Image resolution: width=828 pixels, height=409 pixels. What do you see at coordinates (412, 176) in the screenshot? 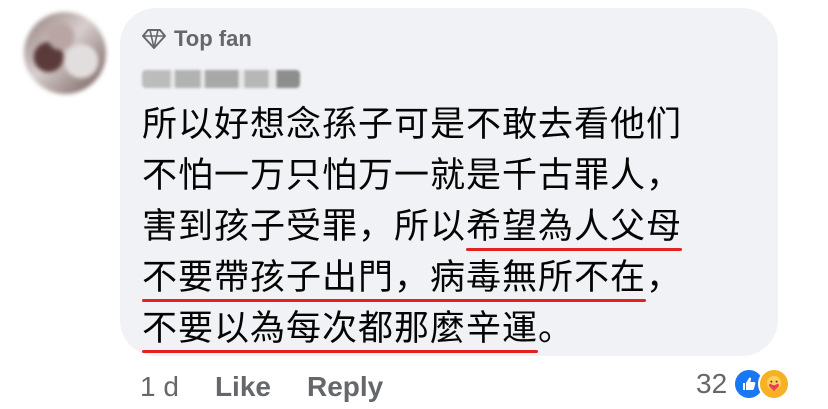
I see `comment-text-segment: 不怕一万只怕万一就是千古罪人，` at bounding box center [412, 176].